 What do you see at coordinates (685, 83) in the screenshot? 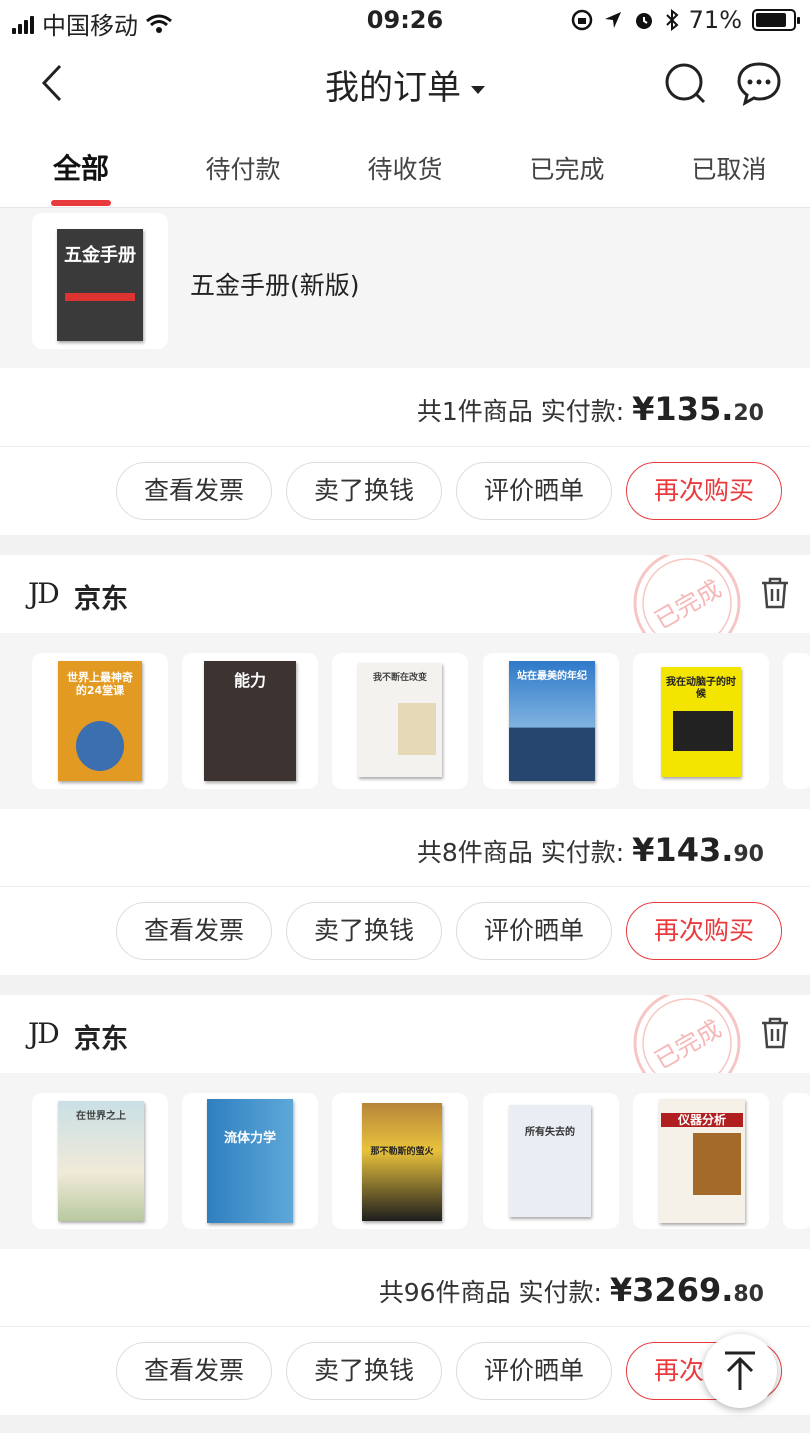
I see `search-icon` at bounding box center [685, 83].